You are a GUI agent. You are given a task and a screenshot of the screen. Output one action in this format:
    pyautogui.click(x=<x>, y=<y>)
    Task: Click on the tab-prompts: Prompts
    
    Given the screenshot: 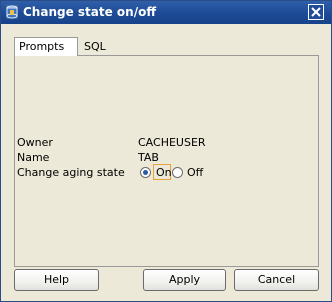 What is the action you would take?
    pyautogui.click(x=46, y=46)
    